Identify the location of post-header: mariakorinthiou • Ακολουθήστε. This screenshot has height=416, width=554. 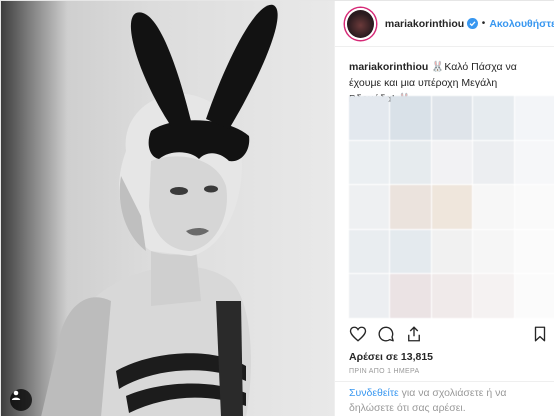
(444, 24).